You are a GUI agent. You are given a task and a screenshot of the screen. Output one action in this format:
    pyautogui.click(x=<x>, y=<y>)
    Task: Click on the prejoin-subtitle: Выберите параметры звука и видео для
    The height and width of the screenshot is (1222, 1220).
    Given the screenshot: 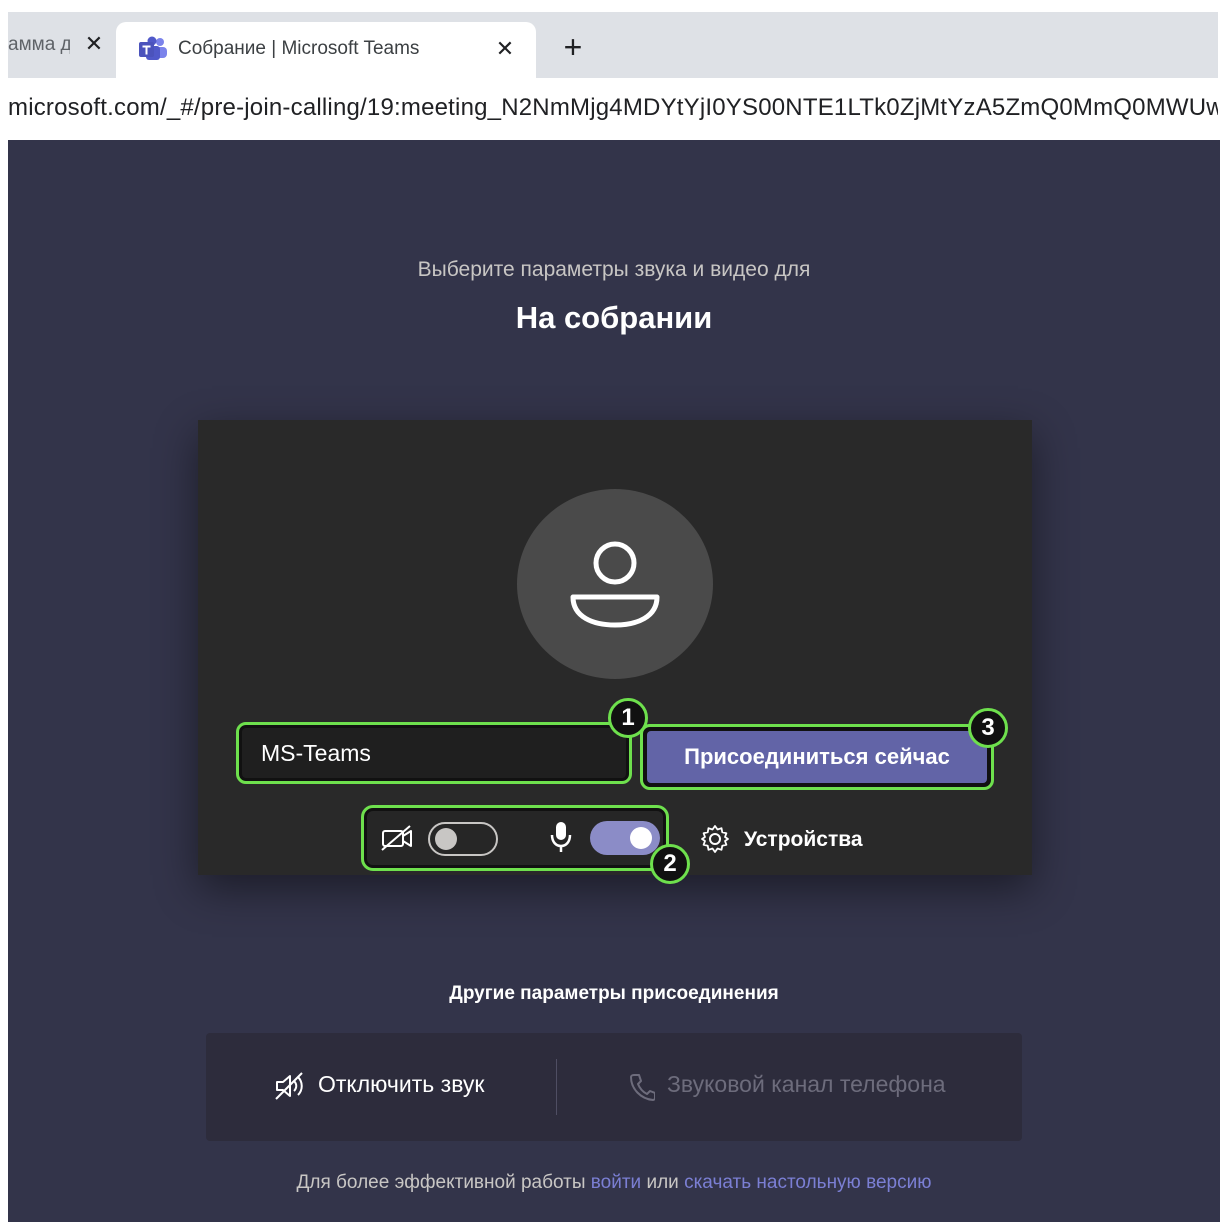 What is the action you would take?
    pyautogui.click(x=614, y=269)
    